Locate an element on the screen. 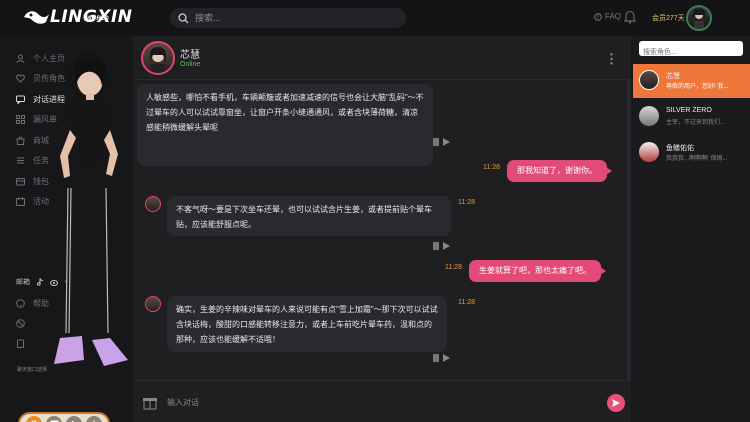 Image resolution: width=750 pixels, height=422 pixels. brand-logo: LINGXIN is located at coordinates (77, 17).